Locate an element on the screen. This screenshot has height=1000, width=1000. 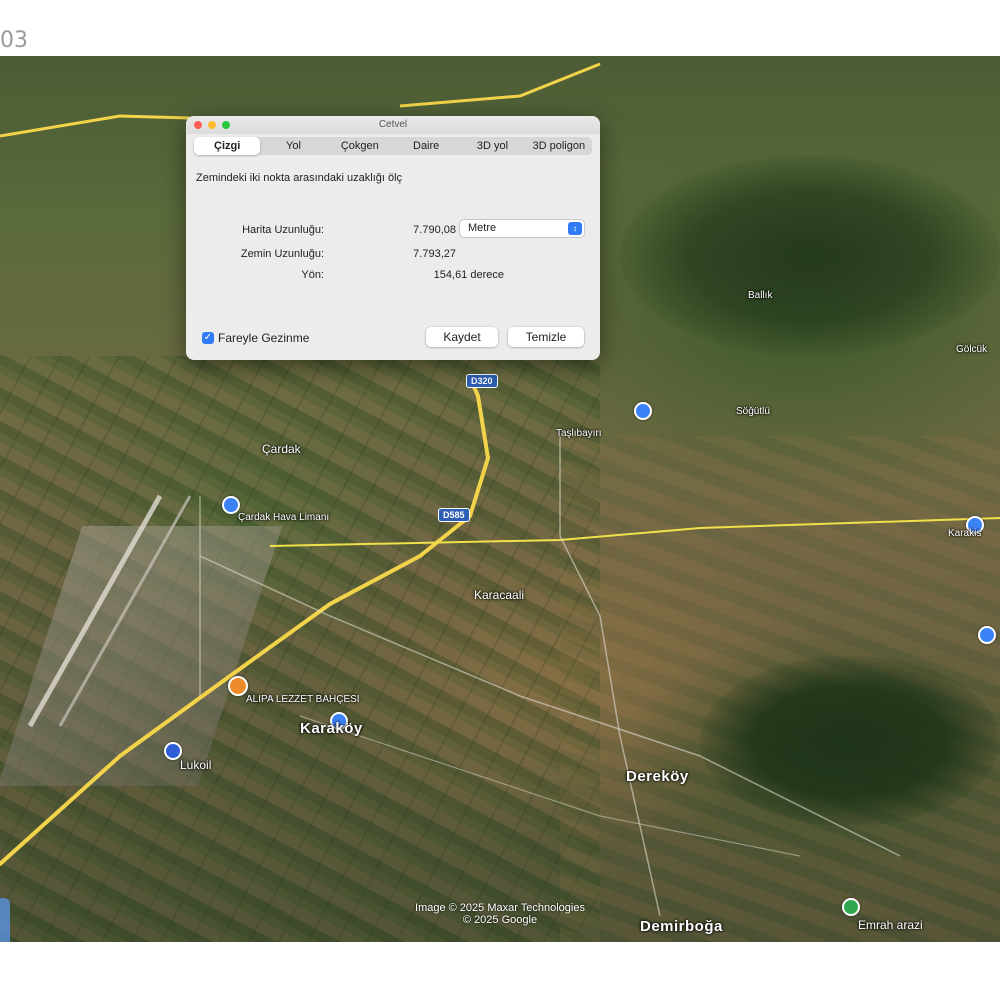
unit-select: Metre ↕ is located at coordinates (522, 228).